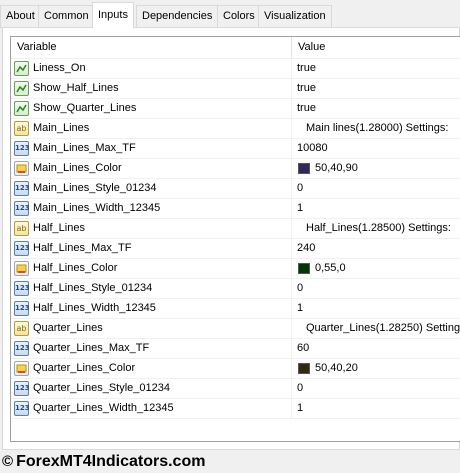  Describe the element at coordinates (111, 461) in the screenshot. I see `watermark-text: ForexMT4Indicators.com` at that location.